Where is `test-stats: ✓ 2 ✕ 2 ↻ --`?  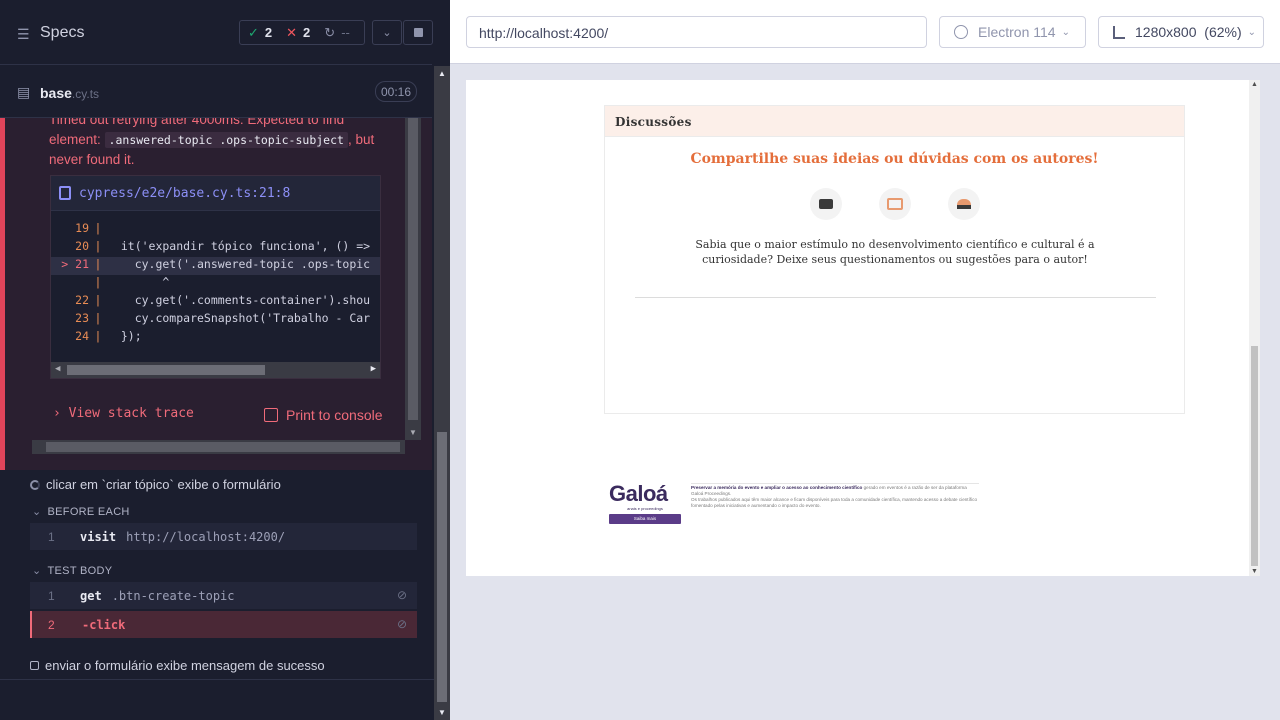
test-stats: ✓ 2 ✕ 2 ↻ -- is located at coordinates (302, 32).